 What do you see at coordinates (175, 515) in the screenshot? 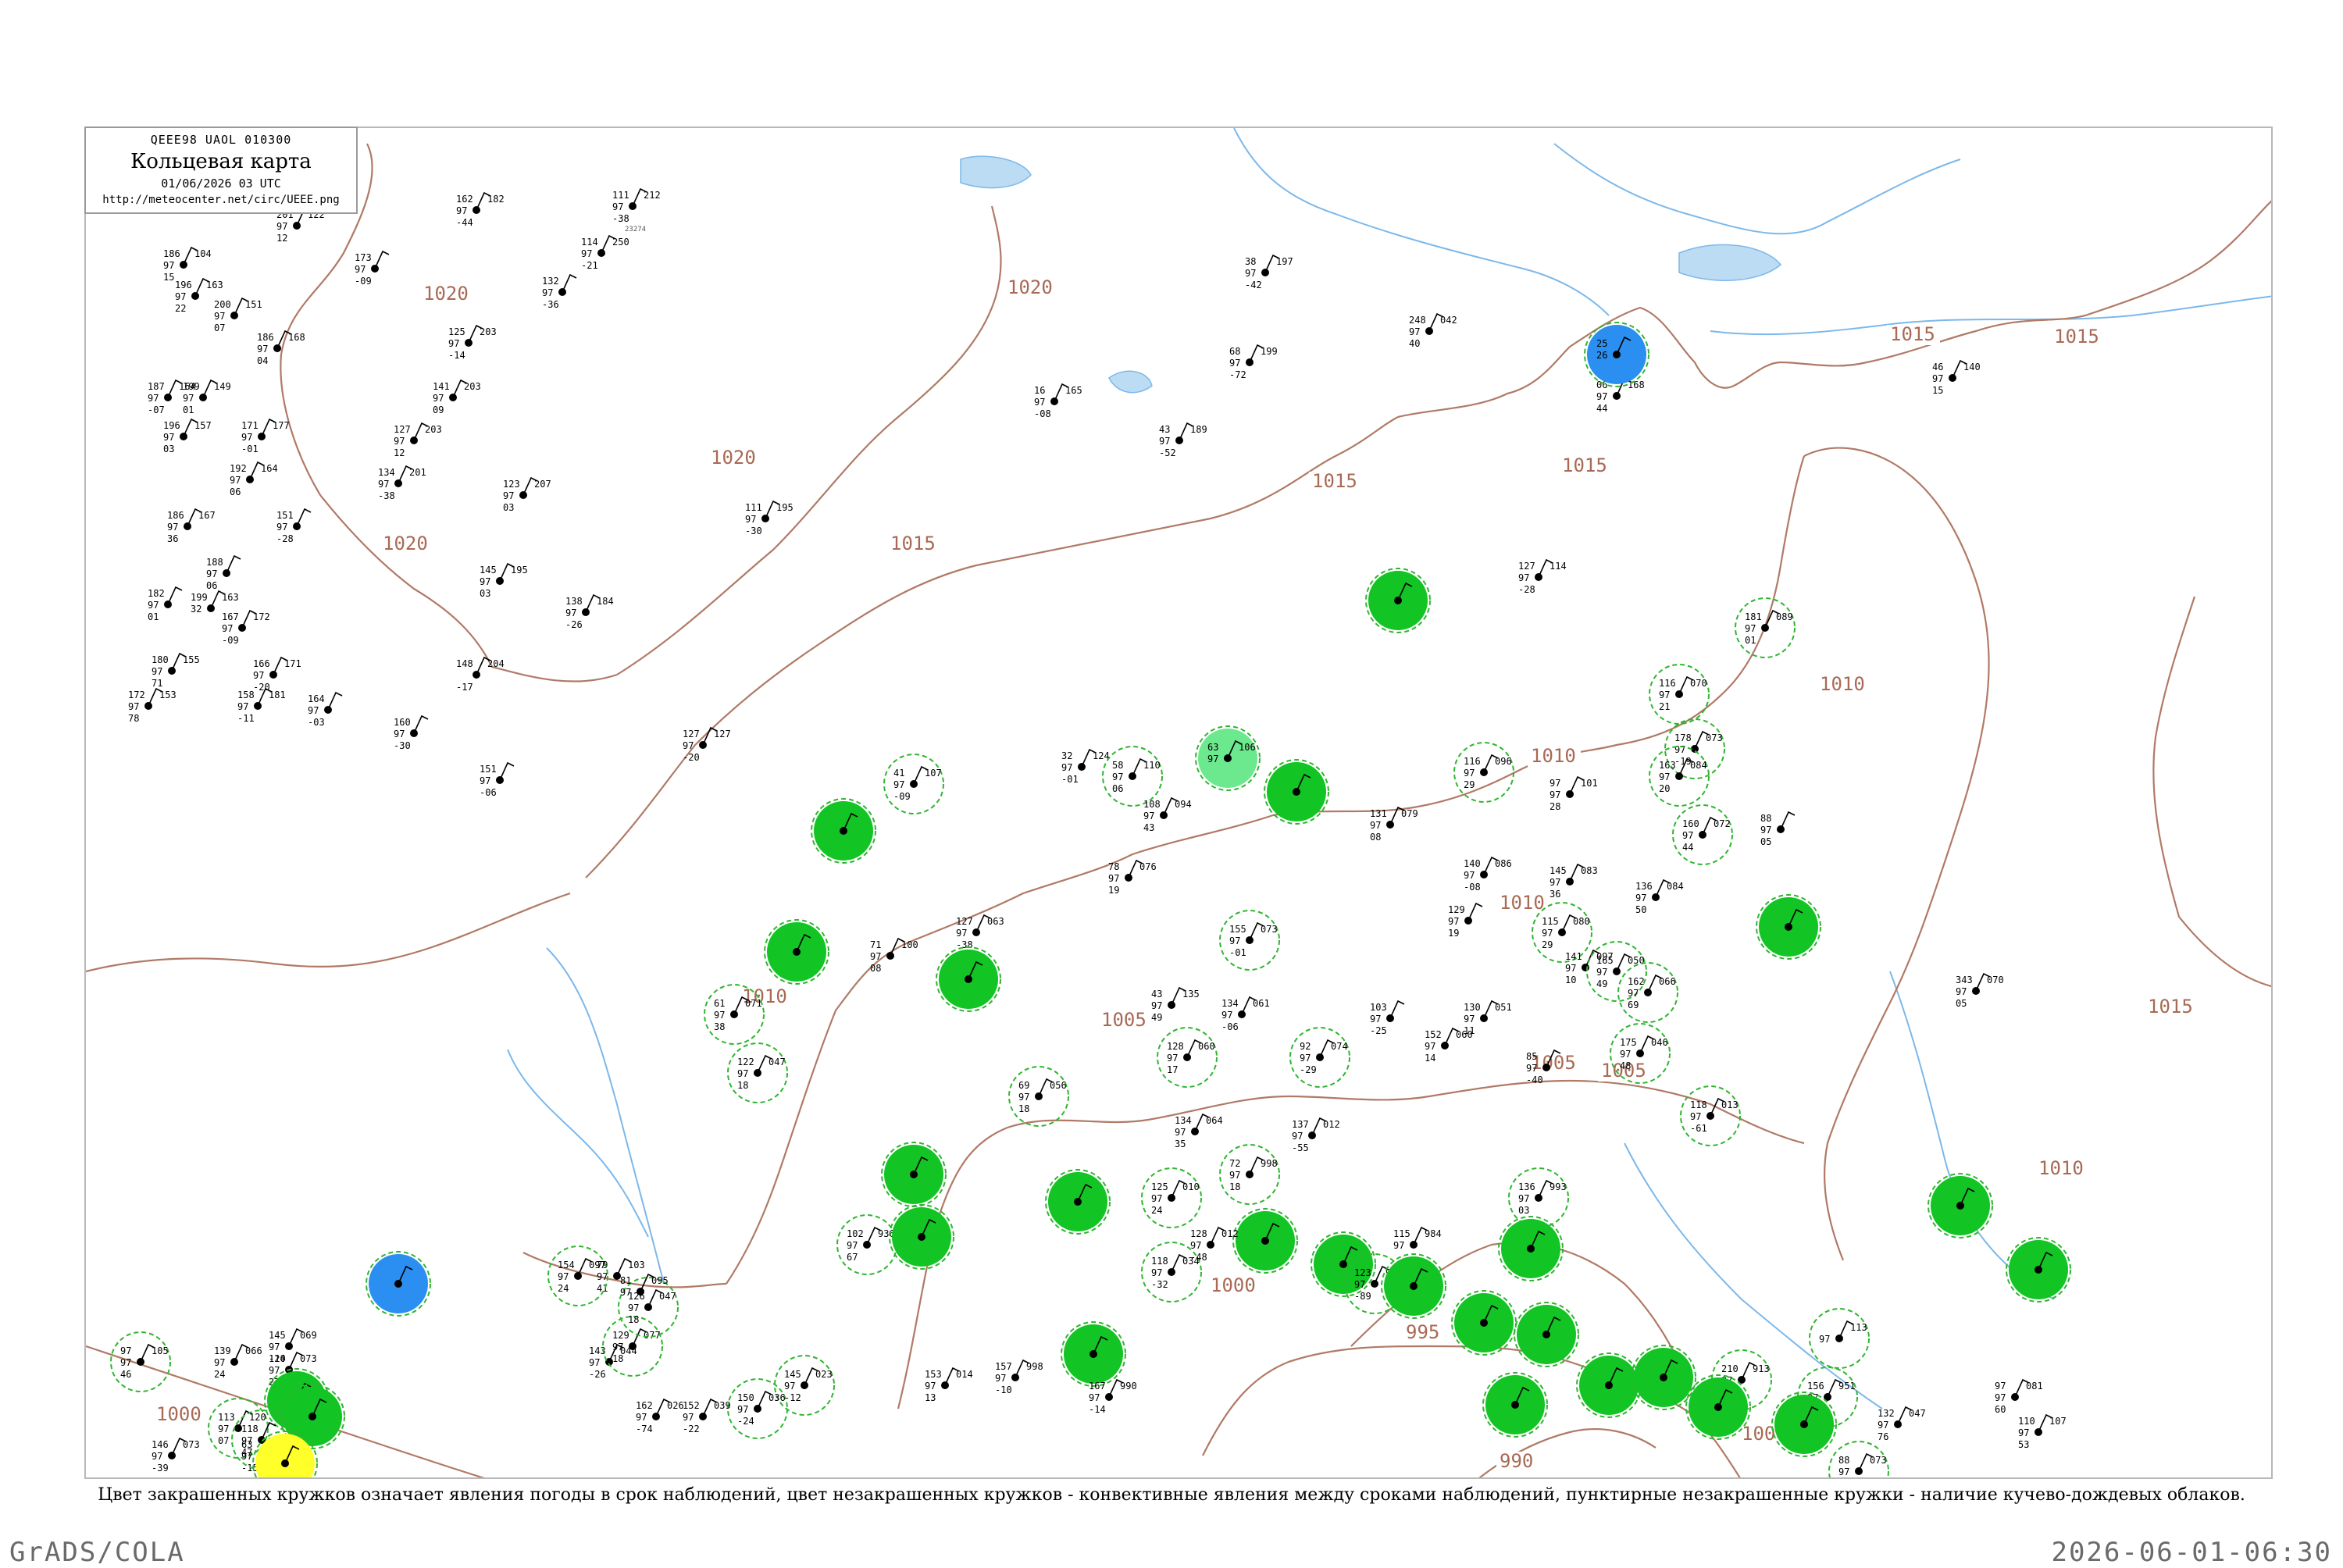
I see `station-temp: 186` at bounding box center [175, 515].